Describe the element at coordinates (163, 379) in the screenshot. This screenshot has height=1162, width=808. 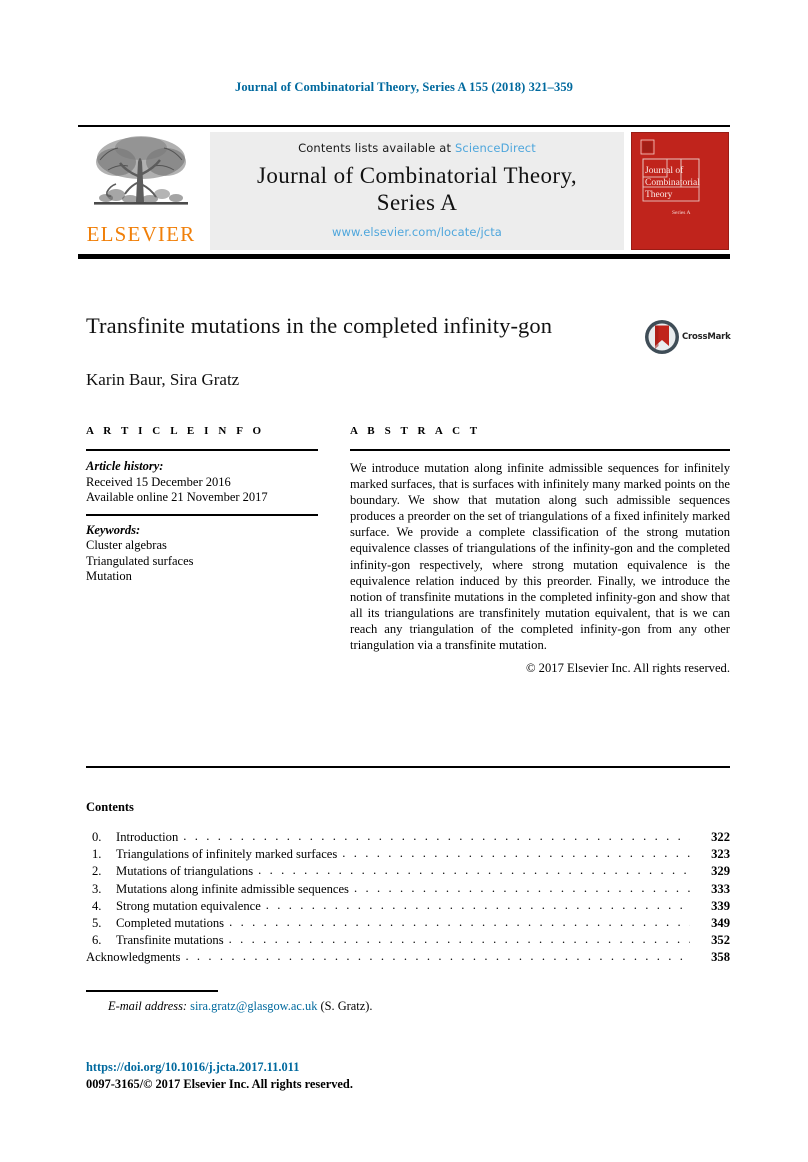
I see `author-list: Karin Baur, Sira Gratz` at that location.